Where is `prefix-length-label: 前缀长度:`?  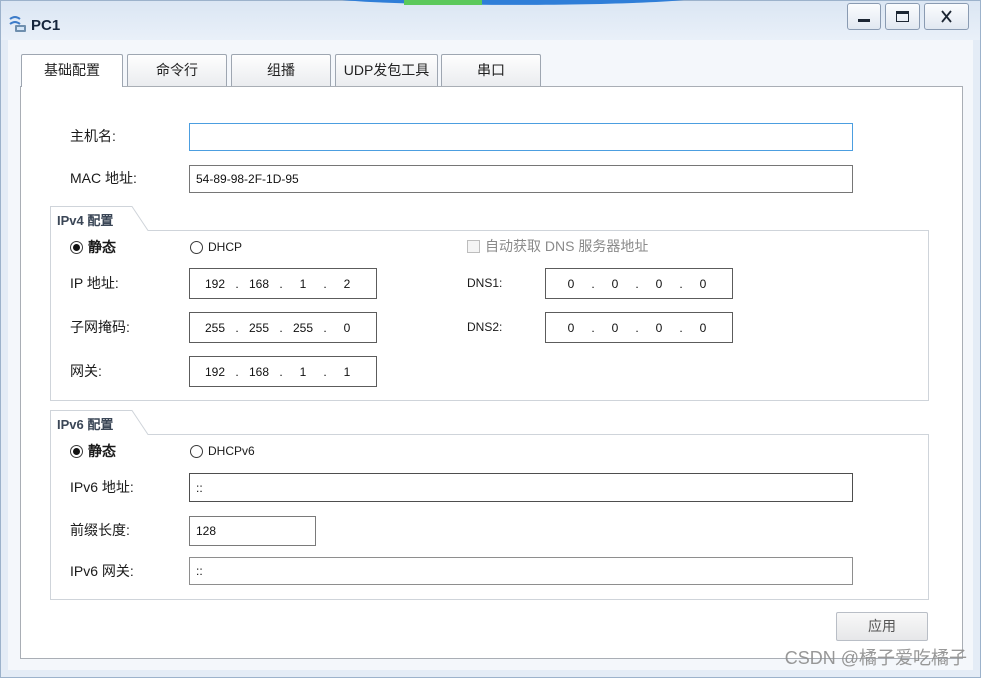 prefix-length-label: 前缀长度: is located at coordinates (100, 530).